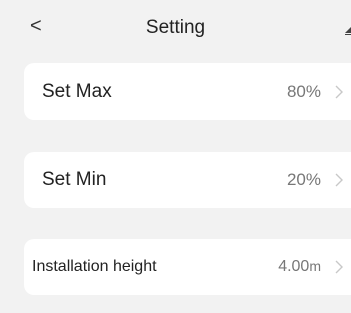 The image size is (351, 313). Describe the element at coordinates (74, 179) in the screenshot. I see `set-min-label: Set Min` at that location.